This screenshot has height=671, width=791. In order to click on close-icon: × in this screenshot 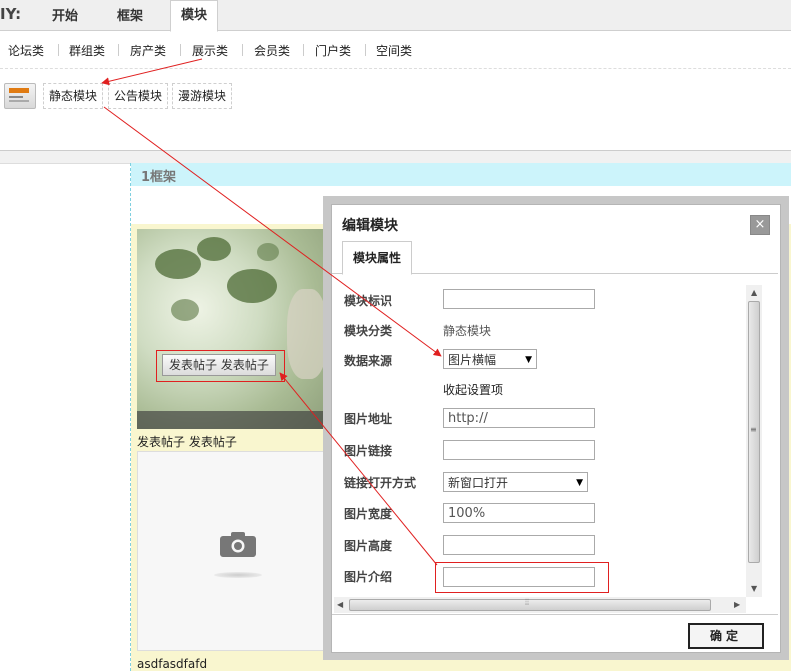, I will do `click(760, 225)`.